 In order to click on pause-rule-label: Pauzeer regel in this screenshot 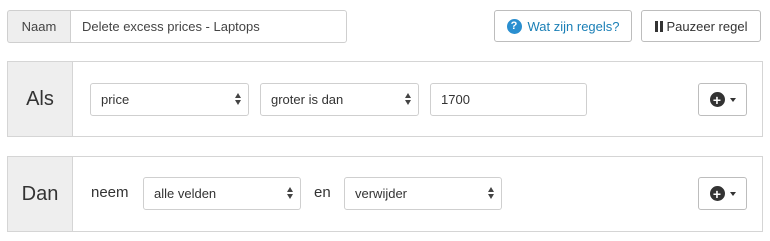, I will do `click(707, 26)`.